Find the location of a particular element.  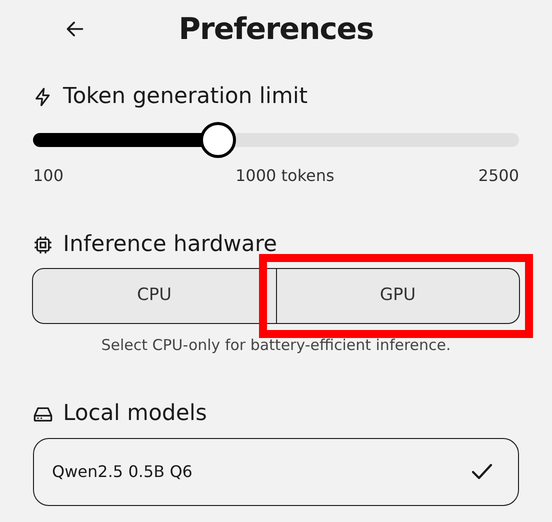

model-name: Qwen2.5 0.5B Q6 is located at coordinates (122, 471).